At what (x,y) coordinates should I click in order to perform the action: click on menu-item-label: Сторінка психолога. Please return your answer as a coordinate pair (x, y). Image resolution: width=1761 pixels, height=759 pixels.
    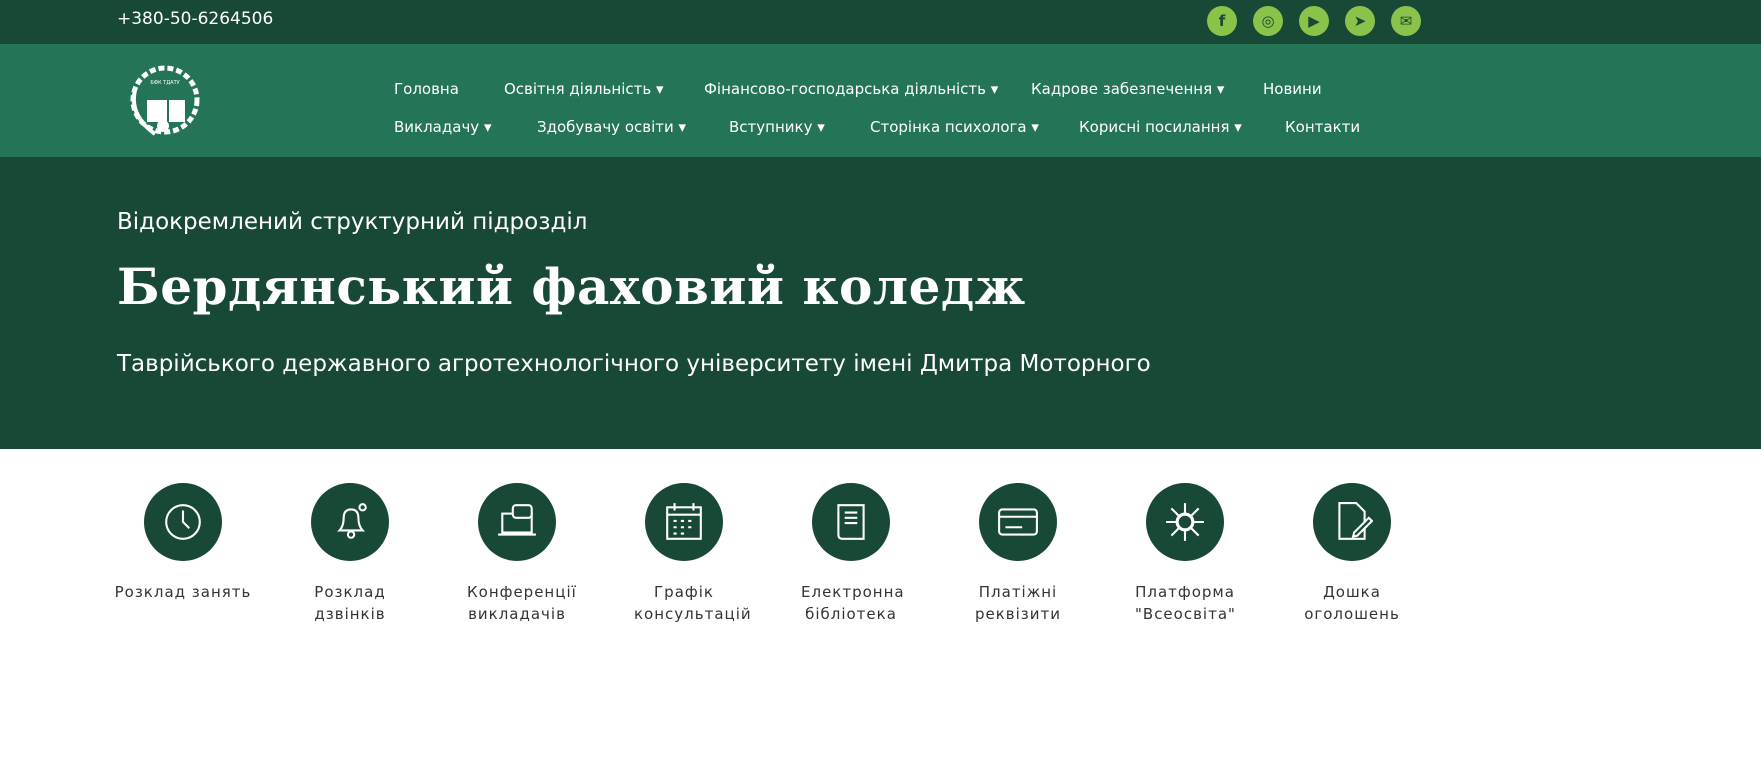
    Looking at the image, I should click on (948, 127).